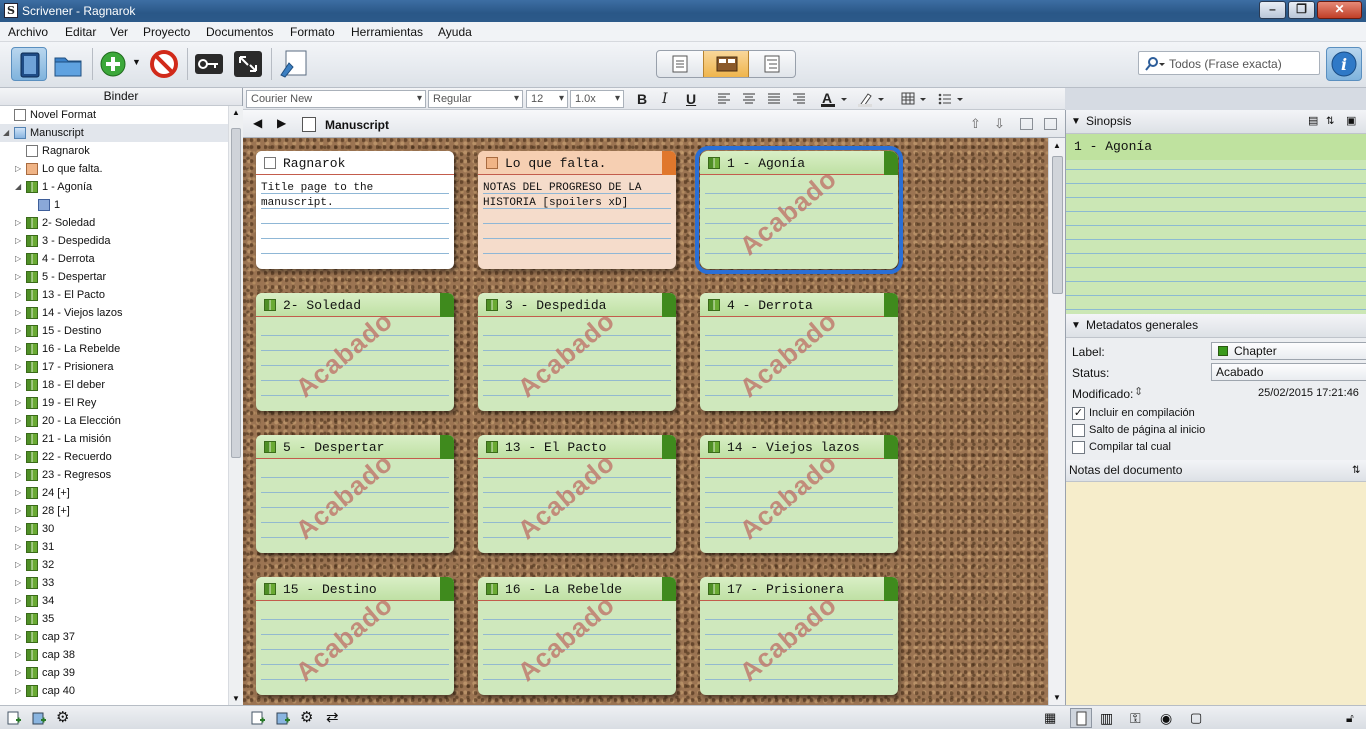  What do you see at coordinates (114, 493) in the screenshot?
I see `binder-item: ▷ 24 [+]` at bounding box center [114, 493].